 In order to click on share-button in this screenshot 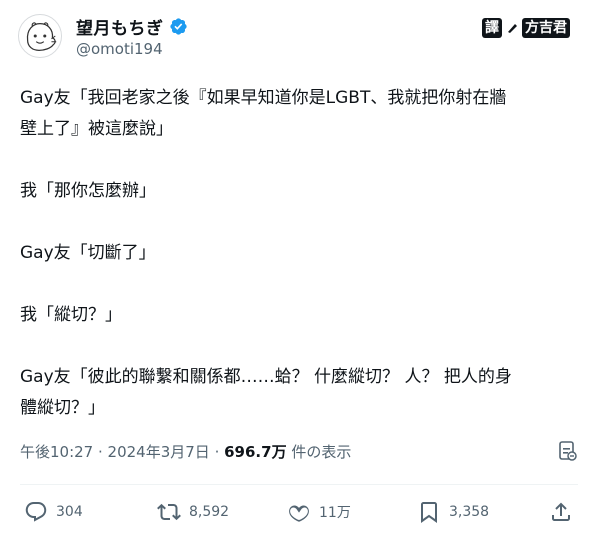, I will do `click(561, 512)`.